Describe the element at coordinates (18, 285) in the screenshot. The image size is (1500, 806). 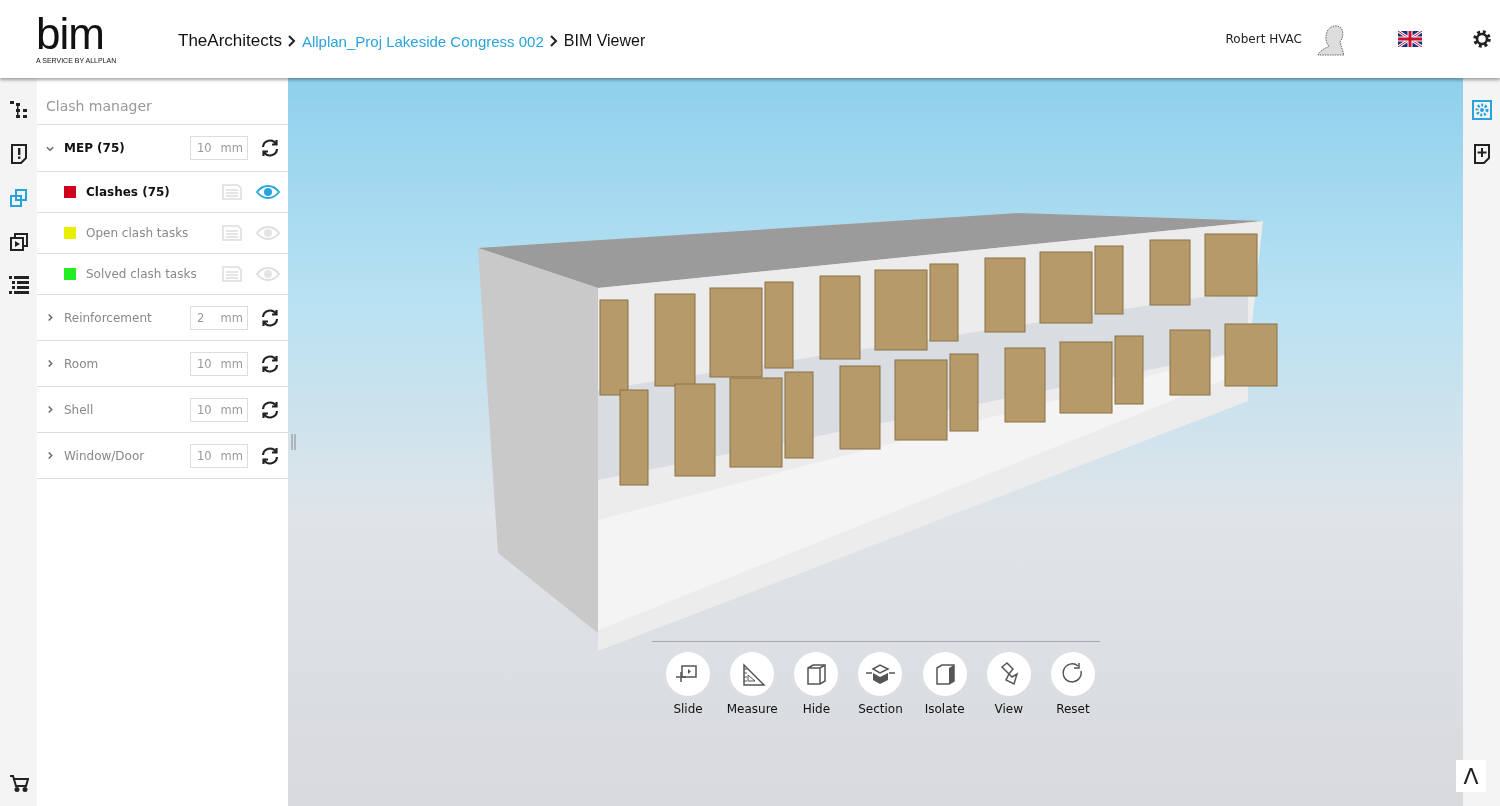
I see `list-icon` at that location.